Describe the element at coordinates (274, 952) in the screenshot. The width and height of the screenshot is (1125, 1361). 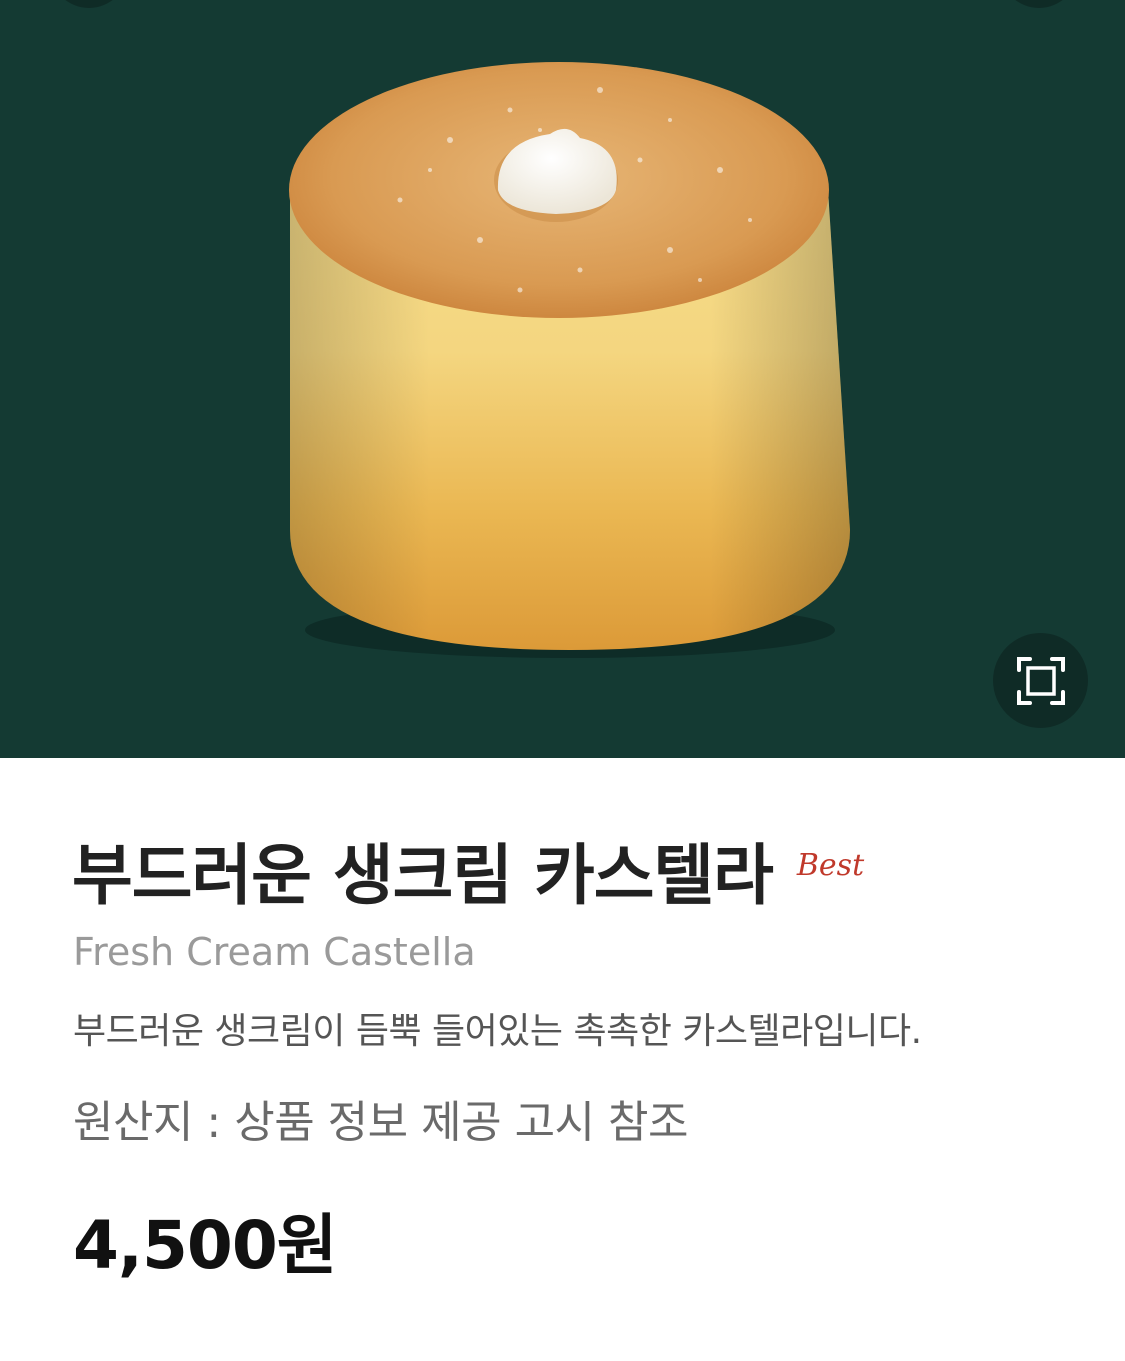
I see `product-english-name: Fresh Cream Castella` at that location.